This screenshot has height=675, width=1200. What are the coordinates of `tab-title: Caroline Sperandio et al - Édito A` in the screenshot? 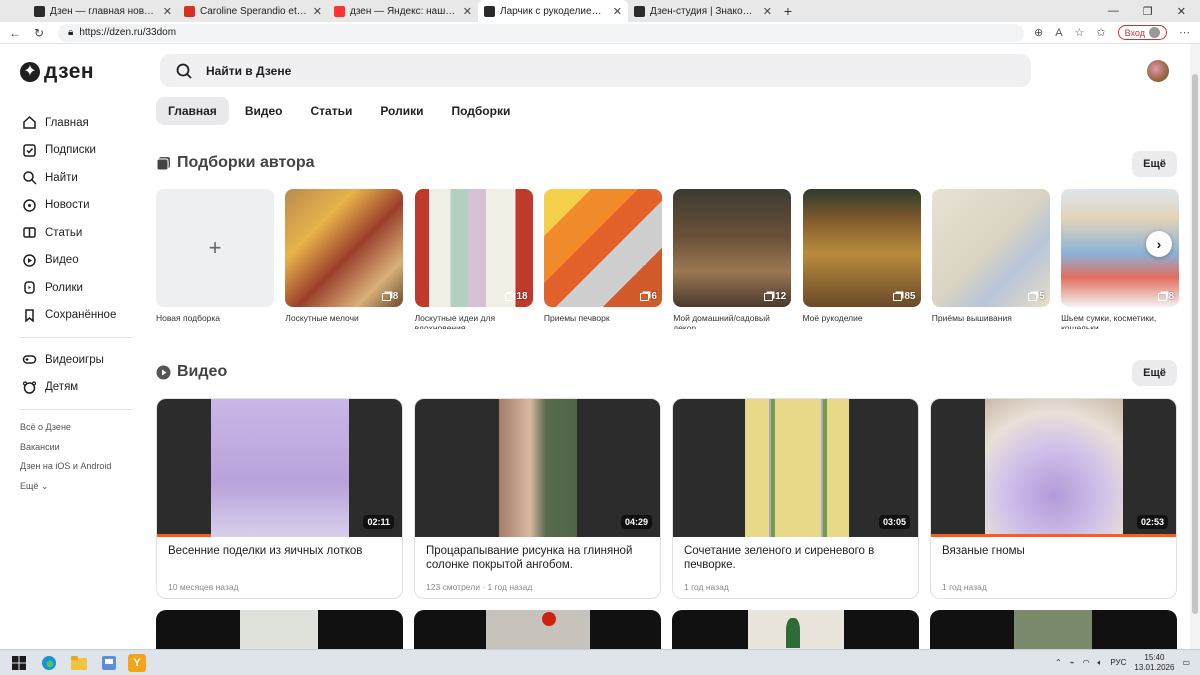 It's located at (254, 11).